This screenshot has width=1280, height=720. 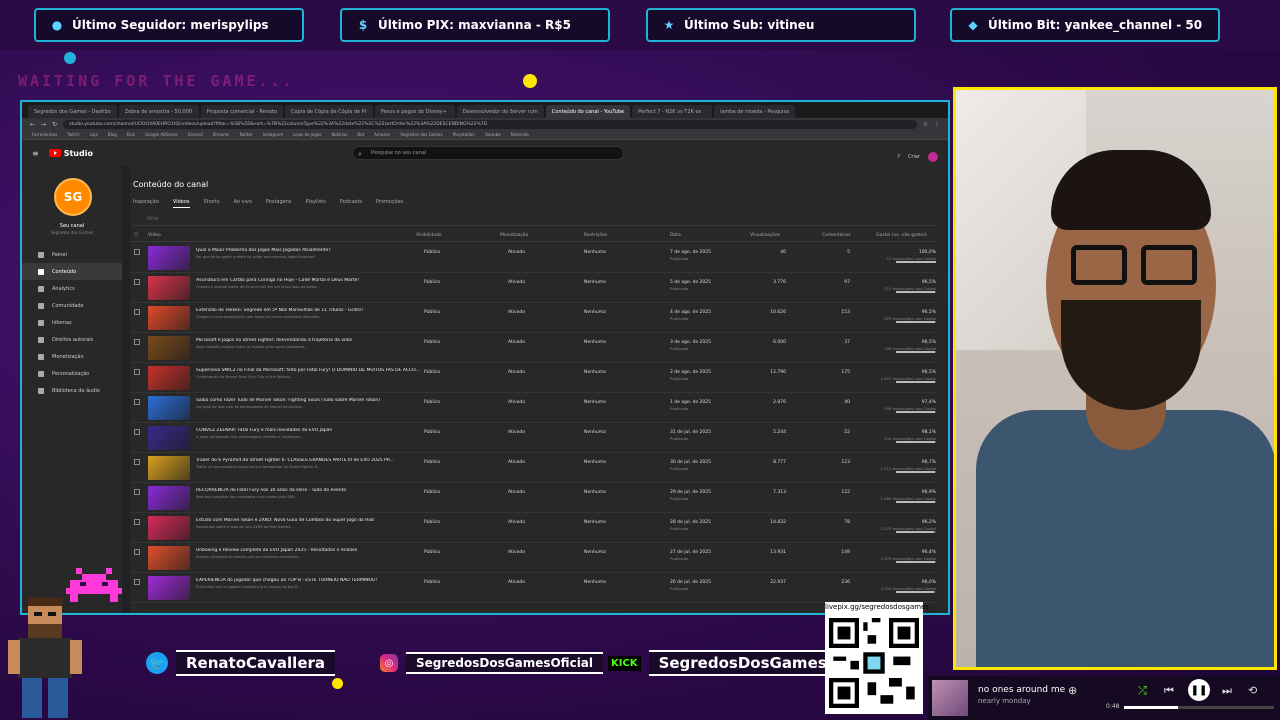 I want to click on content-tab-5: Playlists, so click(x=316, y=203).